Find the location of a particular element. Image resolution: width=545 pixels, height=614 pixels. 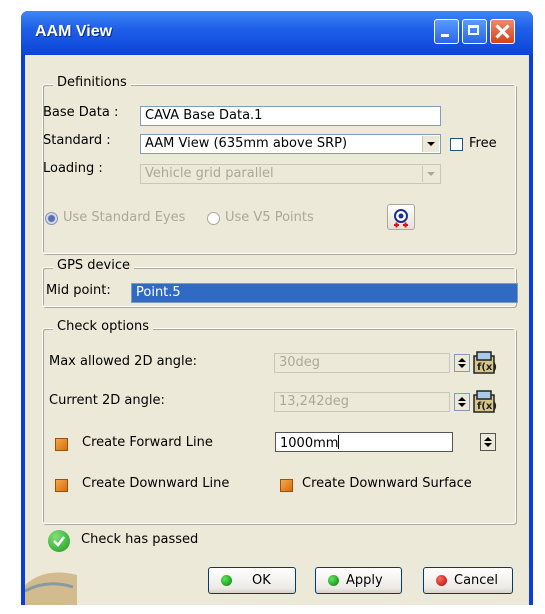

maximize-icon is located at coordinates (474, 31).